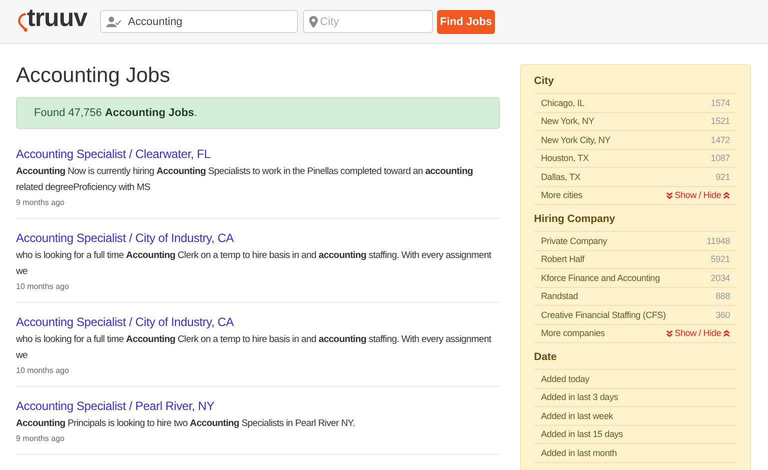 The height and width of the screenshot is (470, 768). I want to click on filter-count: 360, so click(723, 315).